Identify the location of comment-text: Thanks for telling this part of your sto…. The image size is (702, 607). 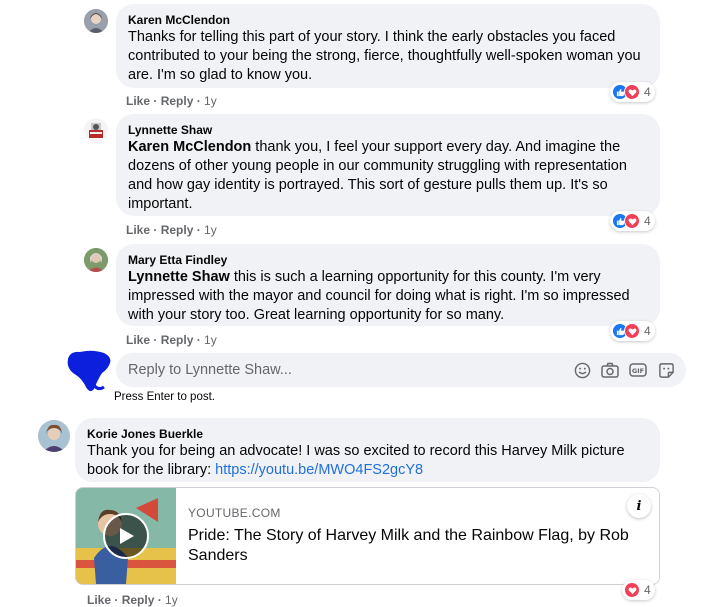
(384, 56).